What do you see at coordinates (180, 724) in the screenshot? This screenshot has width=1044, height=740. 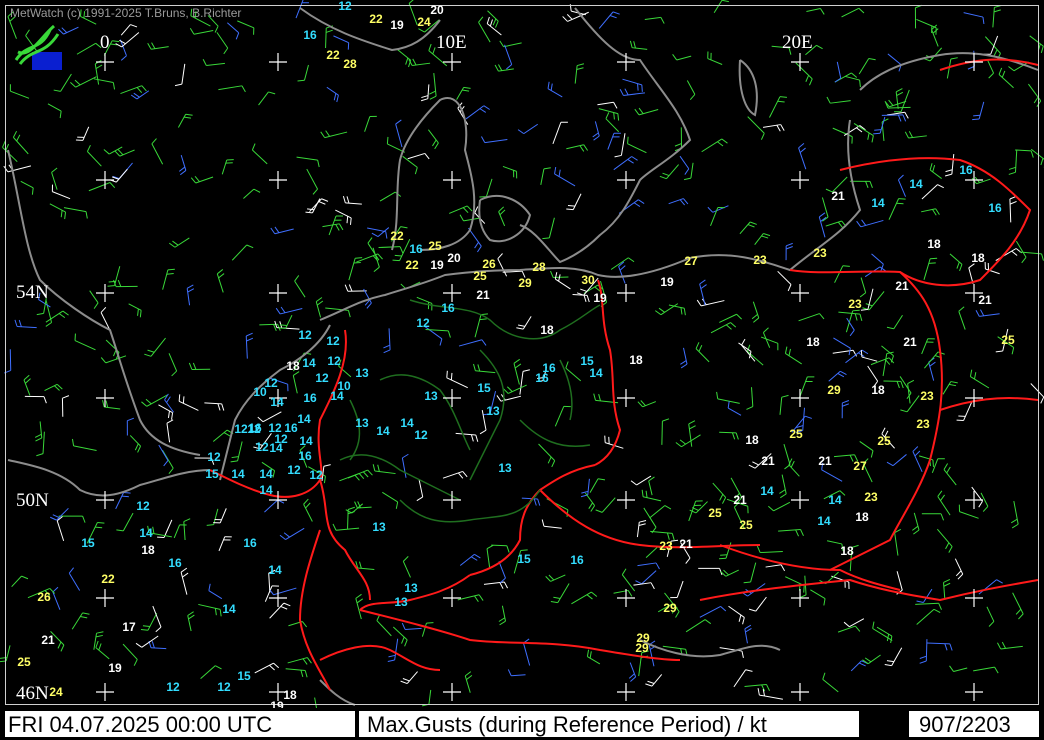 I see `status-datetime-box: FRI 04.07.2025 00:00 UTC` at bounding box center [180, 724].